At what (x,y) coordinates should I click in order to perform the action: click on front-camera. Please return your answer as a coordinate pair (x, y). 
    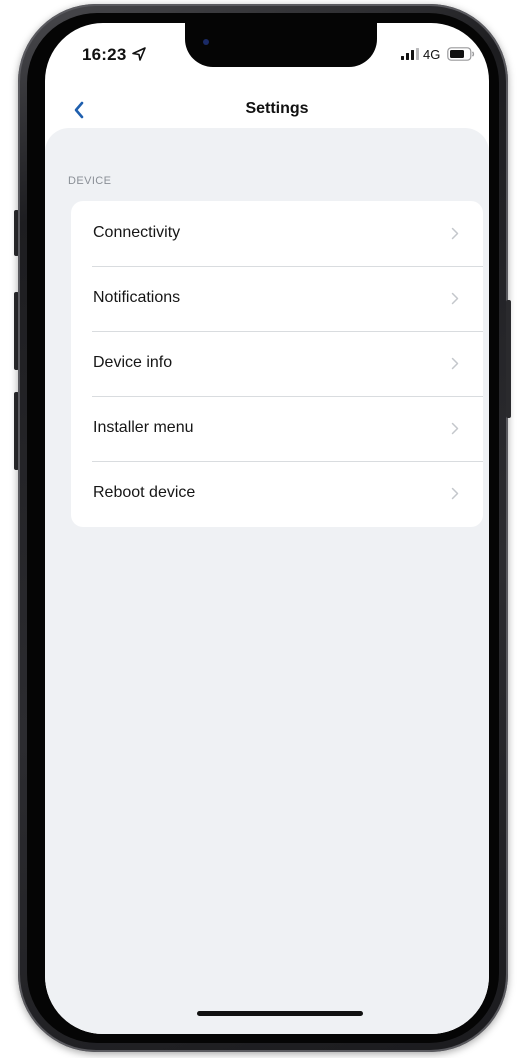
    Looking at the image, I should click on (206, 42).